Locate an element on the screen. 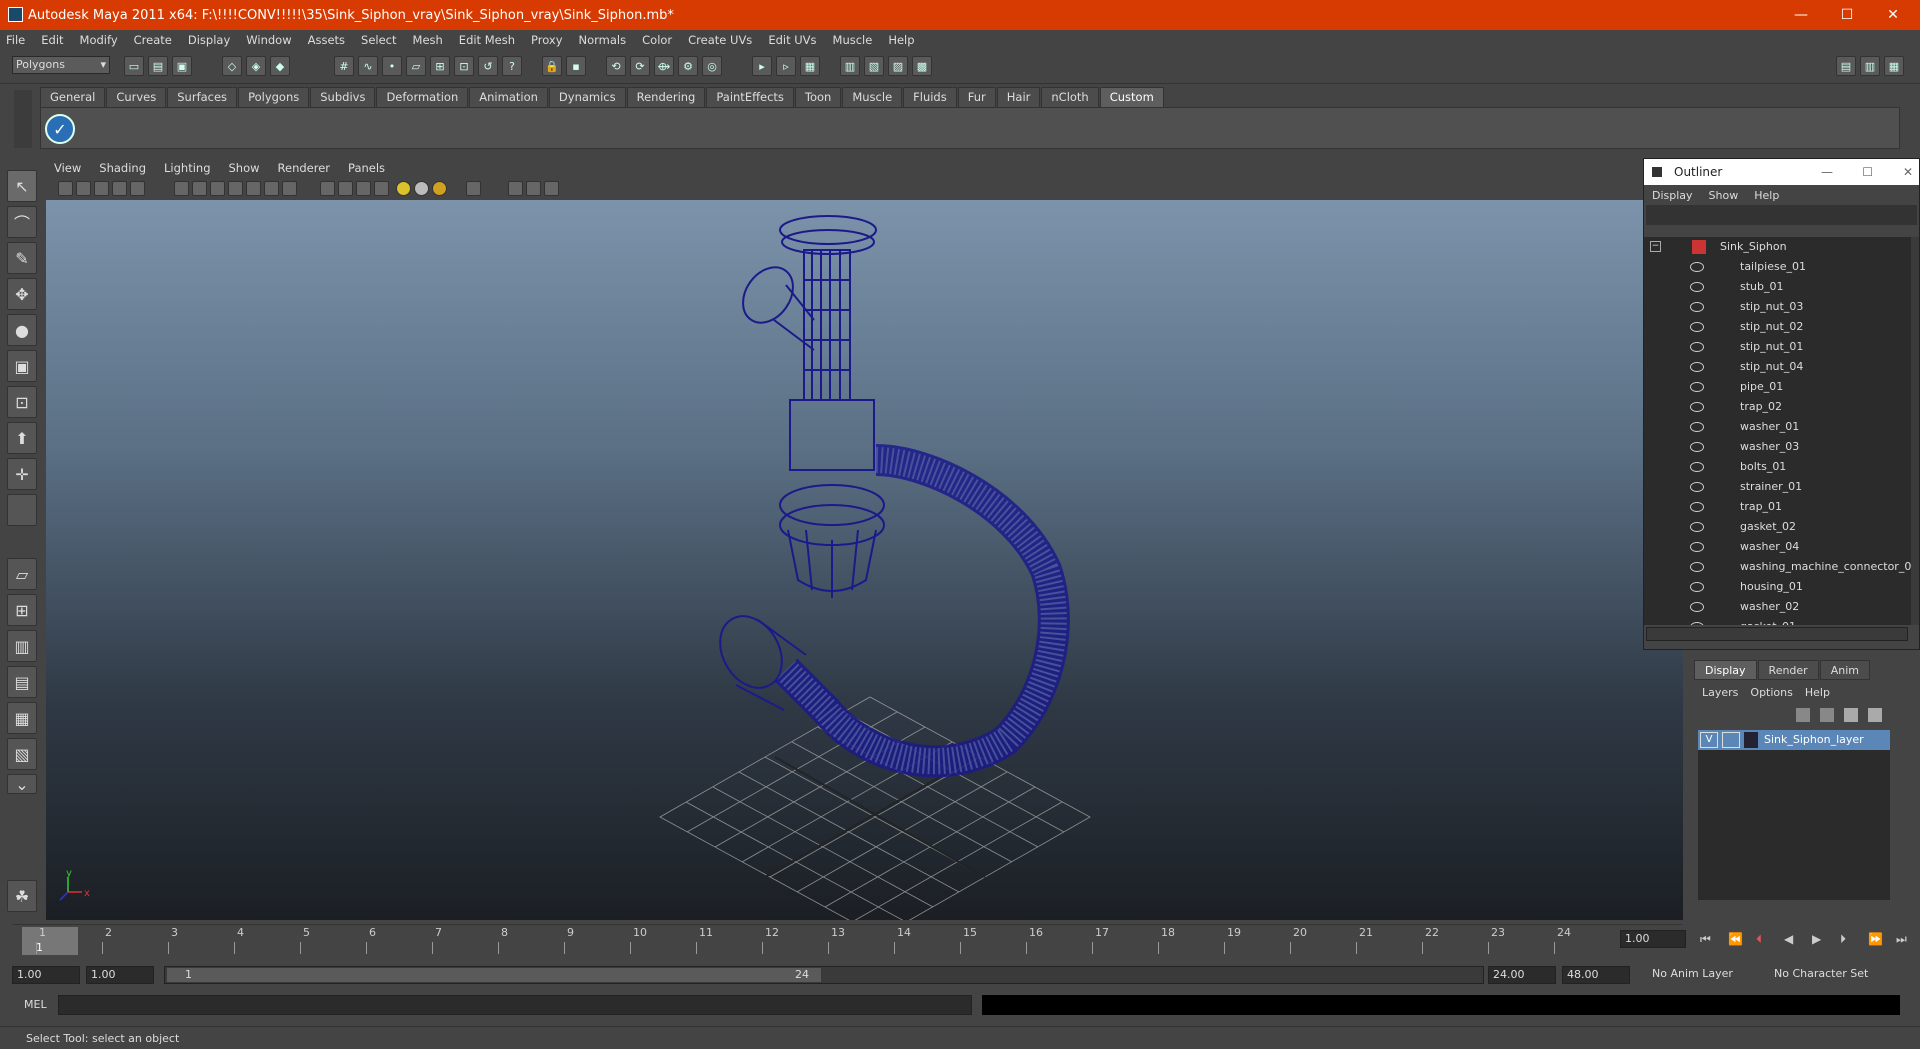 The image size is (1920, 1049). move-tool-icon: ✥ is located at coordinates (22, 294).